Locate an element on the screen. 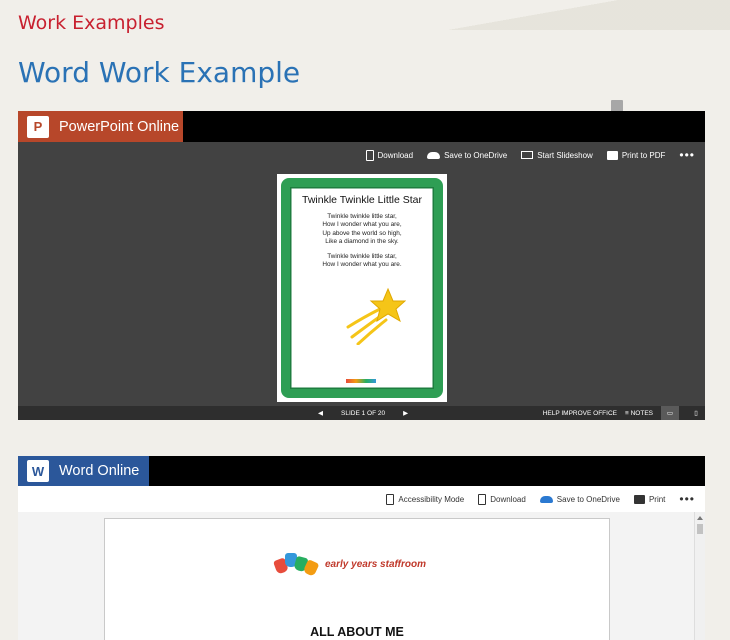 The image size is (730, 640). poem-line: Up above the world so high, is located at coordinates (362, 233).